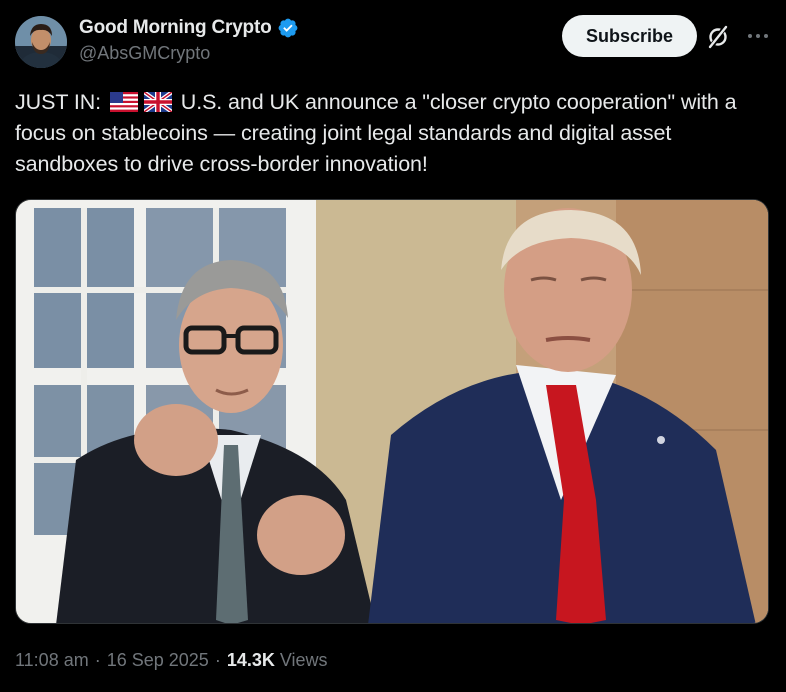 This screenshot has height=692, width=786. Describe the element at coordinates (287, 28) in the screenshot. I see `verified-badge-icon` at that location.